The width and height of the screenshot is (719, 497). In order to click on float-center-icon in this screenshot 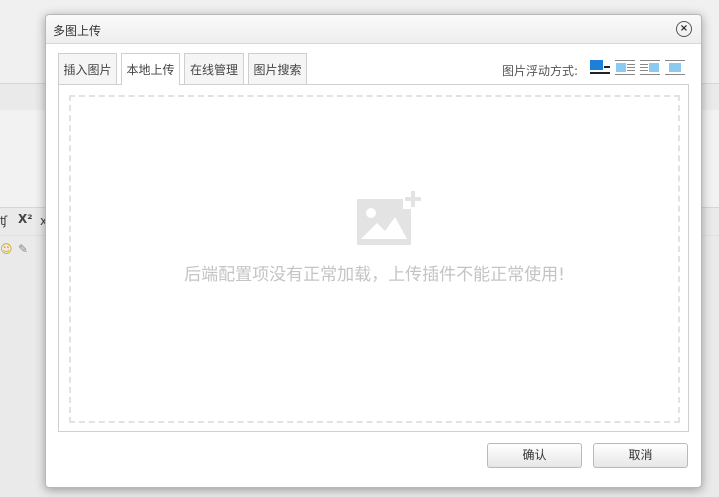, I will do `click(675, 68)`.